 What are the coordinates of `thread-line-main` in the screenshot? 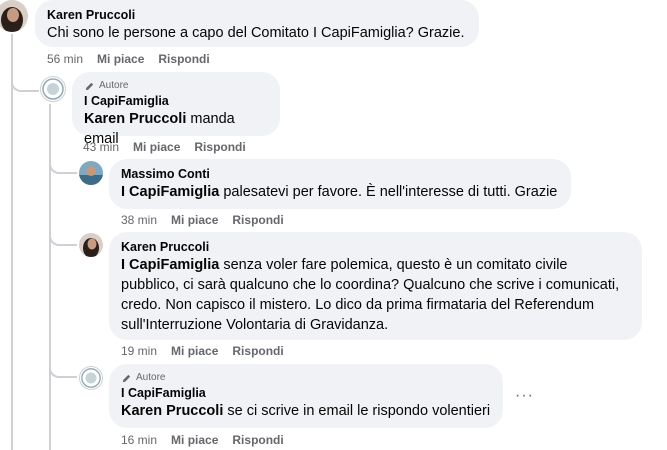 It's located at (12, 242).